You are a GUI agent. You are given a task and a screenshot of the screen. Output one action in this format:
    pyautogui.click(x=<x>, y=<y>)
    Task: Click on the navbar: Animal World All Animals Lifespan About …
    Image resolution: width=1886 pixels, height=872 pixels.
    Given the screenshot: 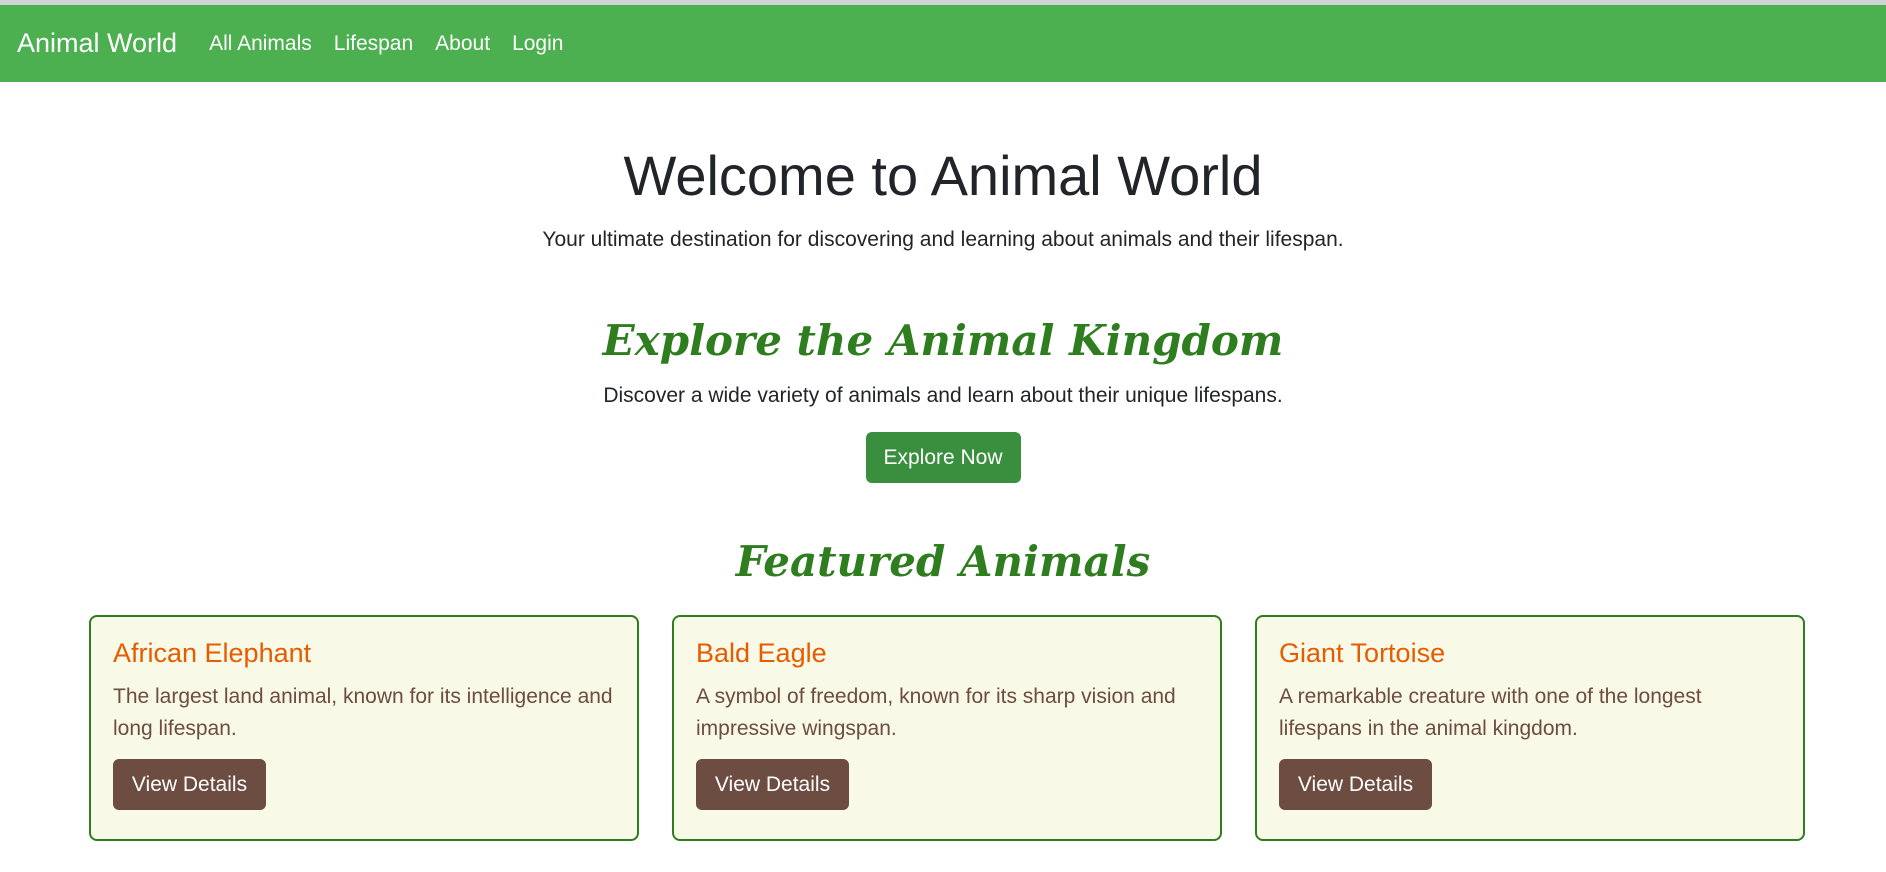 What is the action you would take?
    pyautogui.click(x=943, y=43)
    